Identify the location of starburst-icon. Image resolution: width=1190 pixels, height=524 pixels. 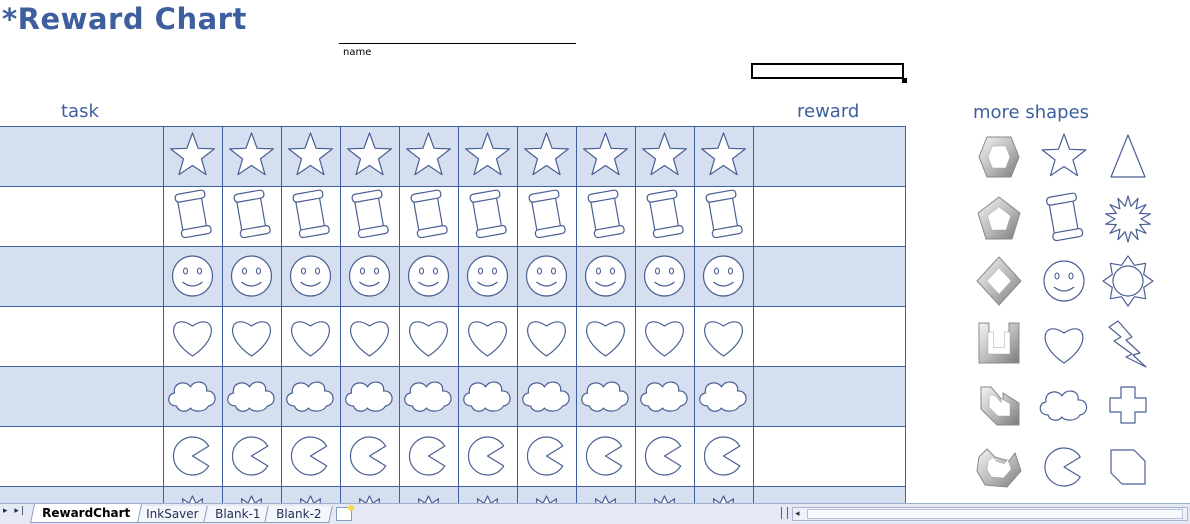
(1128, 219).